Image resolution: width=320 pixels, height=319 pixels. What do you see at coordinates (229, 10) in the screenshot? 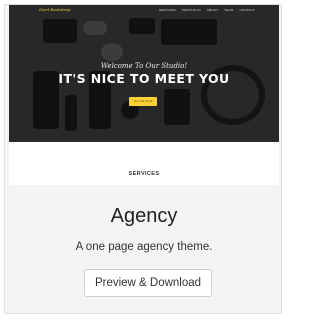
I see `preview-nav-link: Team` at bounding box center [229, 10].